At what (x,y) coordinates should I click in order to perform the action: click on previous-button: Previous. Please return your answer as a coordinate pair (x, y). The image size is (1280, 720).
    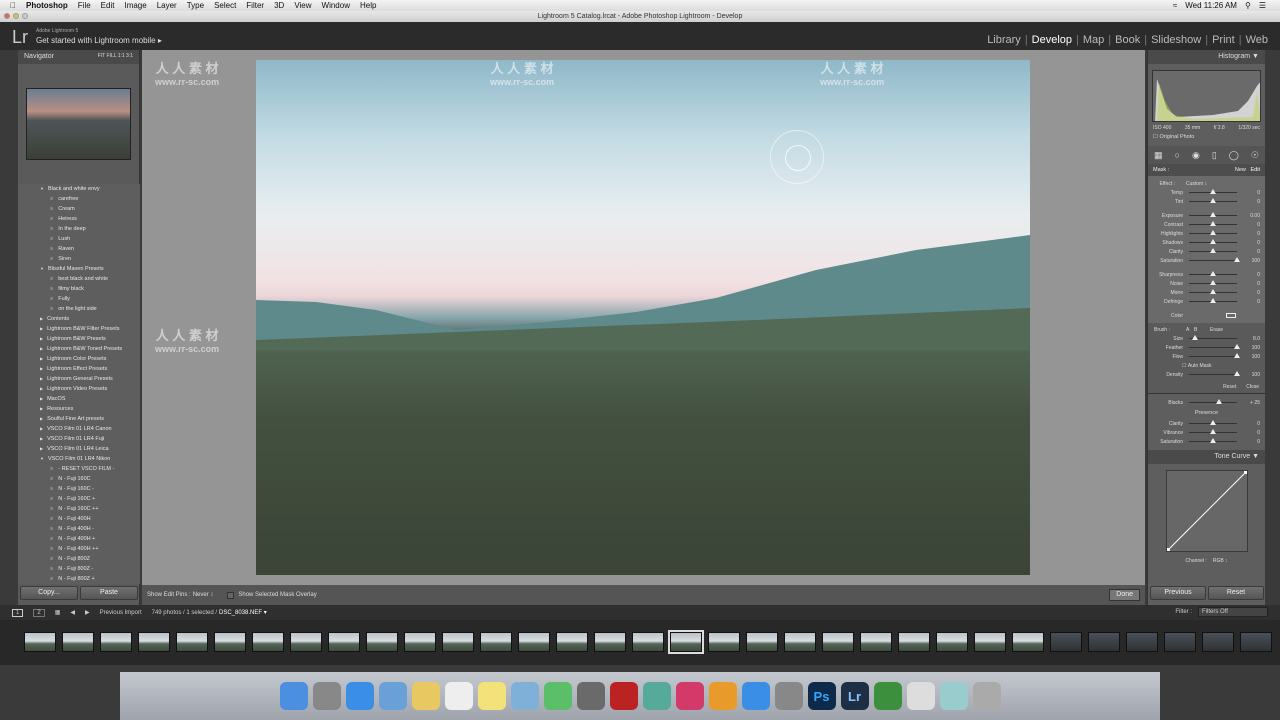
    Looking at the image, I should click on (1178, 593).